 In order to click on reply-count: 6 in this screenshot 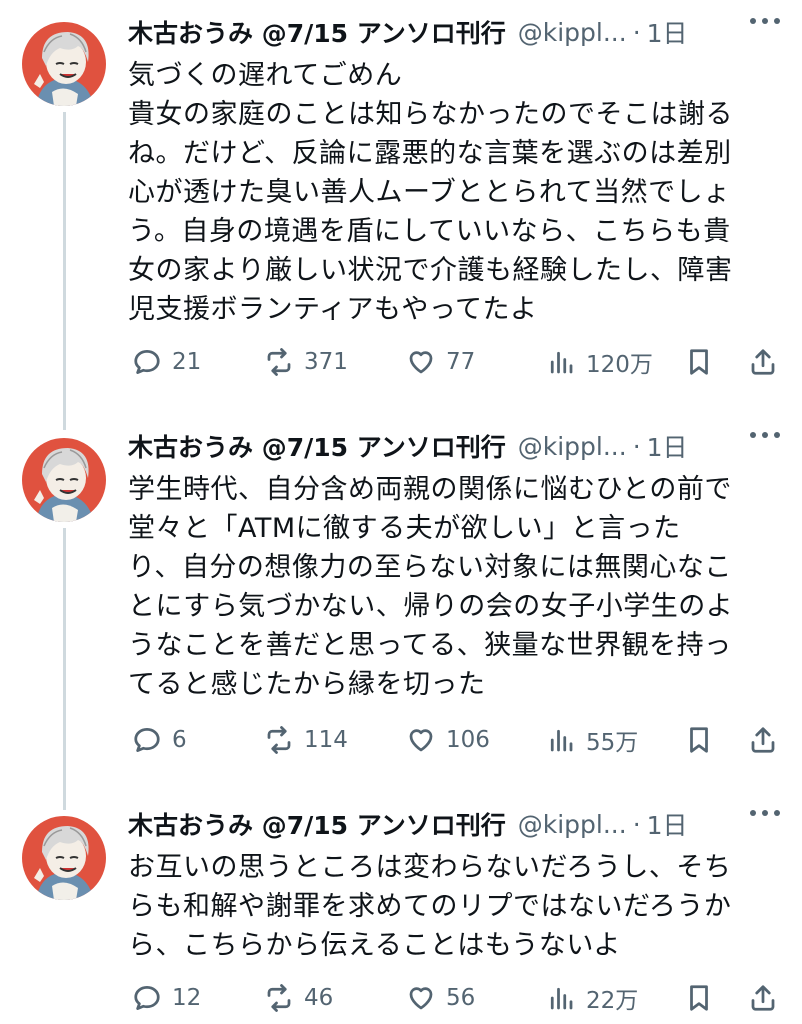, I will do `click(179, 740)`.